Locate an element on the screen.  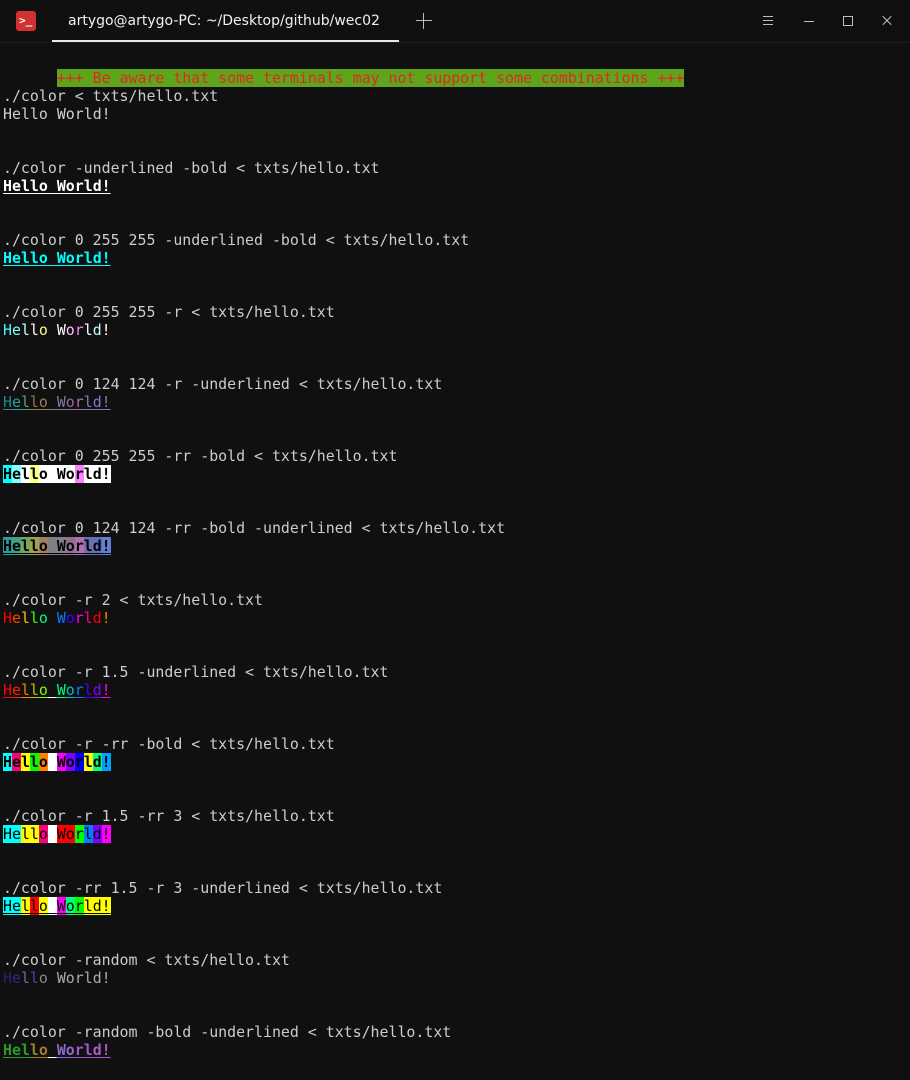
terminal-app-icon: >_ is located at coordinates (26, 21).